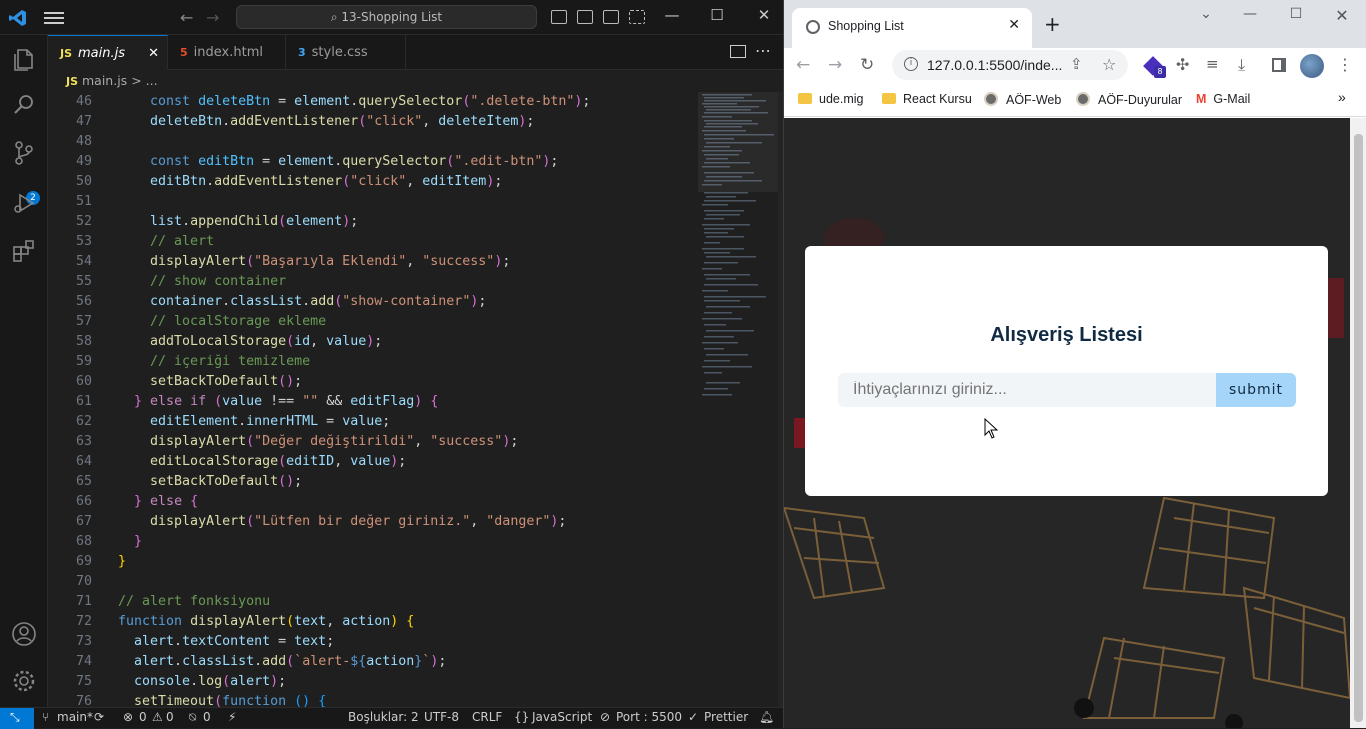  What do you see at coordinates (585, 17) in the screenshot?
I see `toggle-panel-icon` at bounding box center [585, 17].